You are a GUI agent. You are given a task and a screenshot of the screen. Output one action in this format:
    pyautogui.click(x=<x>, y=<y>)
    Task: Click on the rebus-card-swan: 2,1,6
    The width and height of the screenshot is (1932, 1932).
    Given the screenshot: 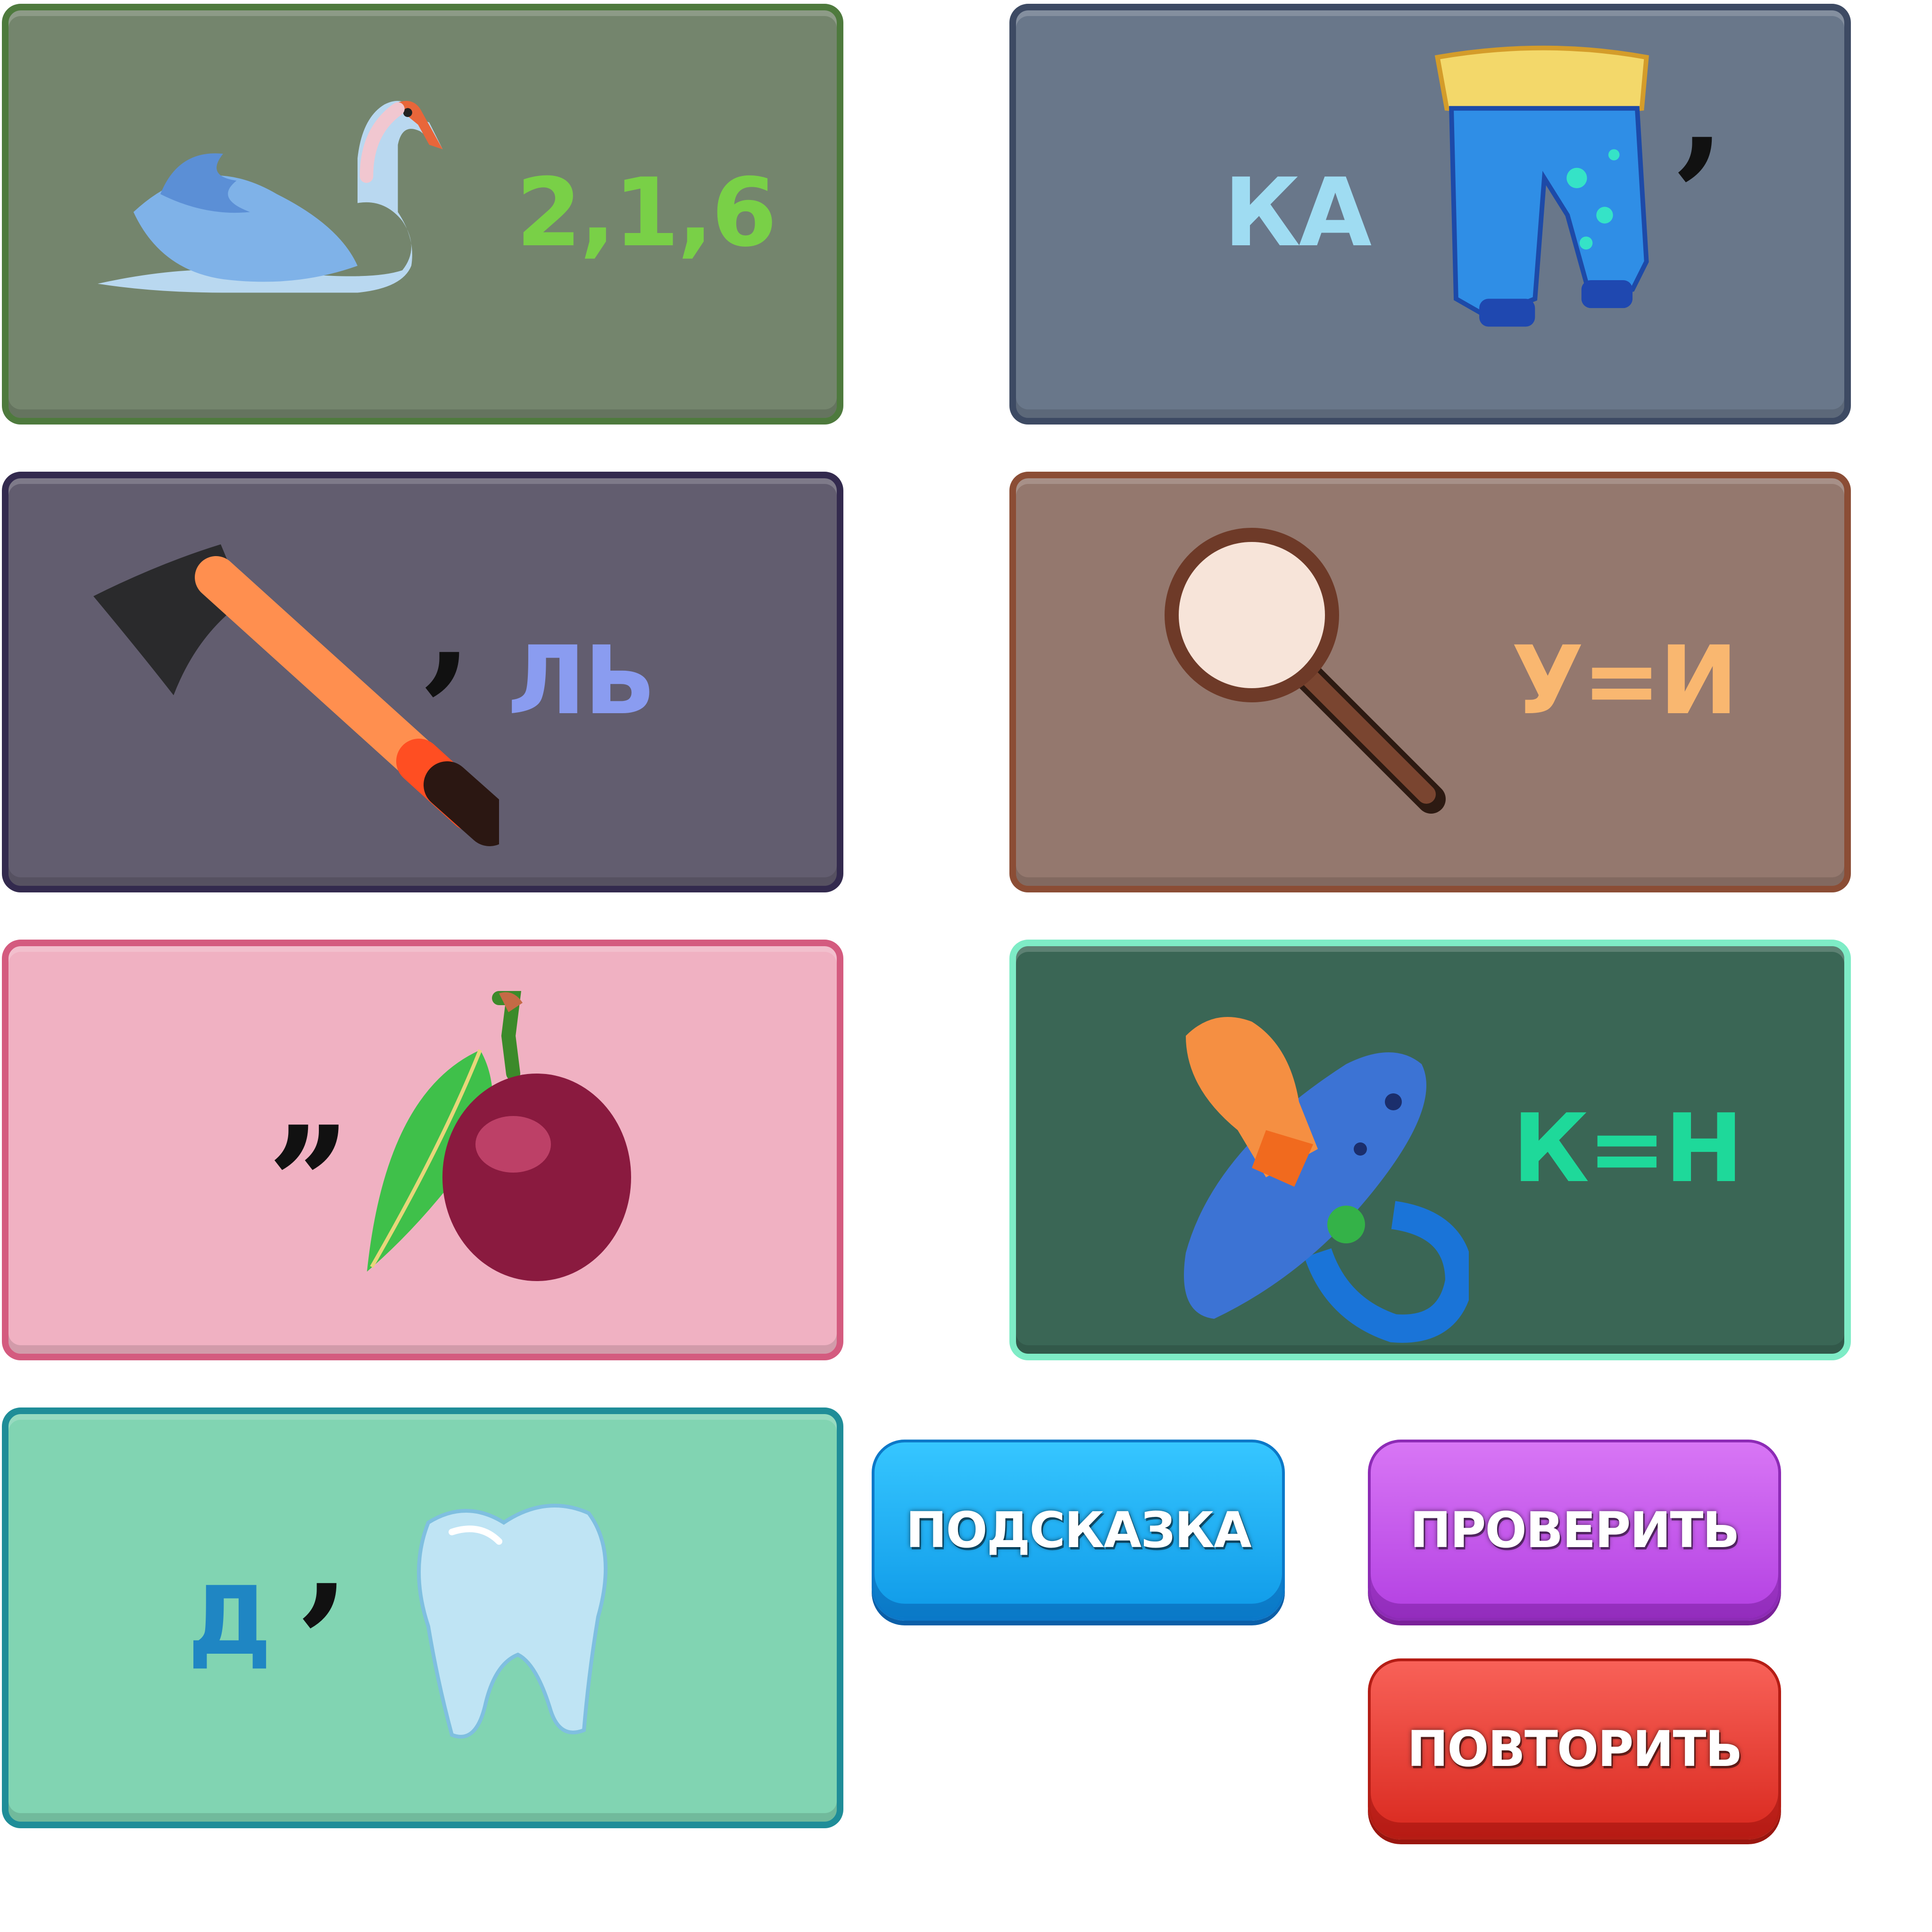 What is the action you would take?
    pyautogui.click(x=423, y=214)
    